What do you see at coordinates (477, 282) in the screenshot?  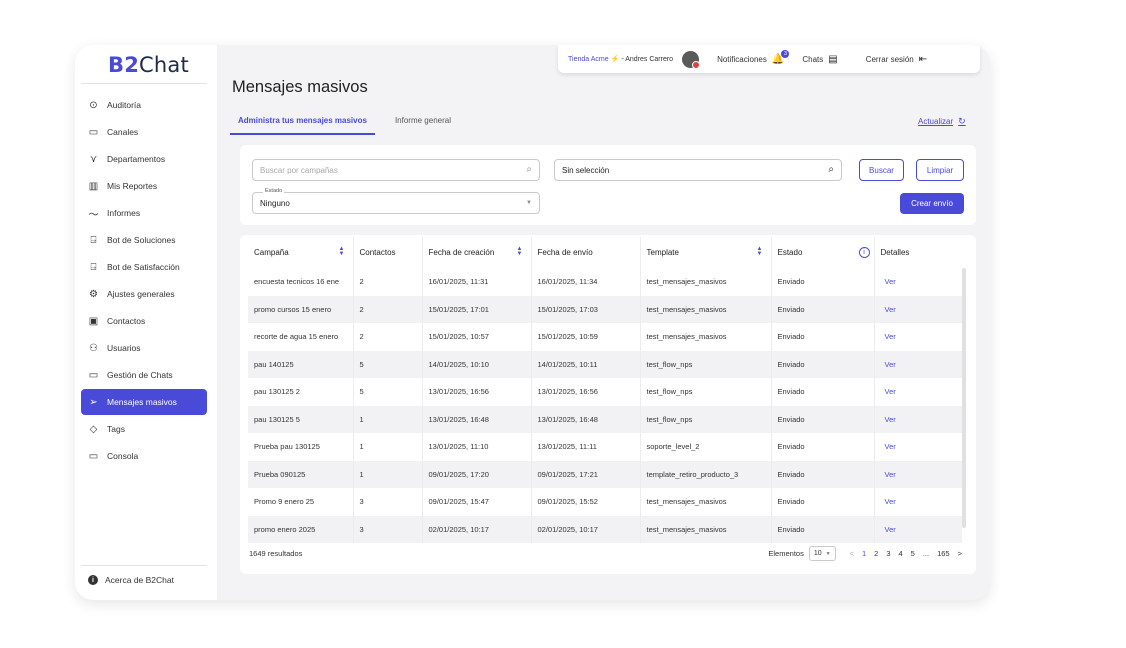 I see `table-cell: 16/01/2025, 11:31` at bounding box center [477, 282].